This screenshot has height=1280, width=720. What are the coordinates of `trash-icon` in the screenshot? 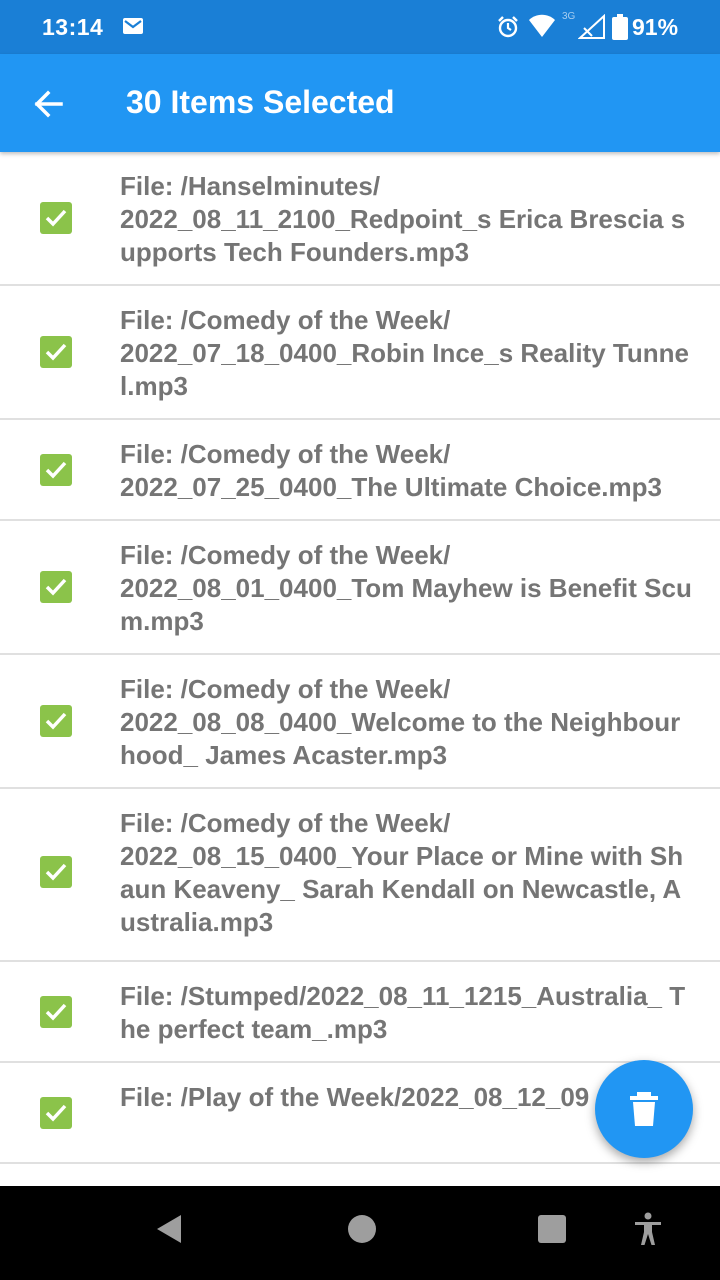 It's located at (644, 1109).